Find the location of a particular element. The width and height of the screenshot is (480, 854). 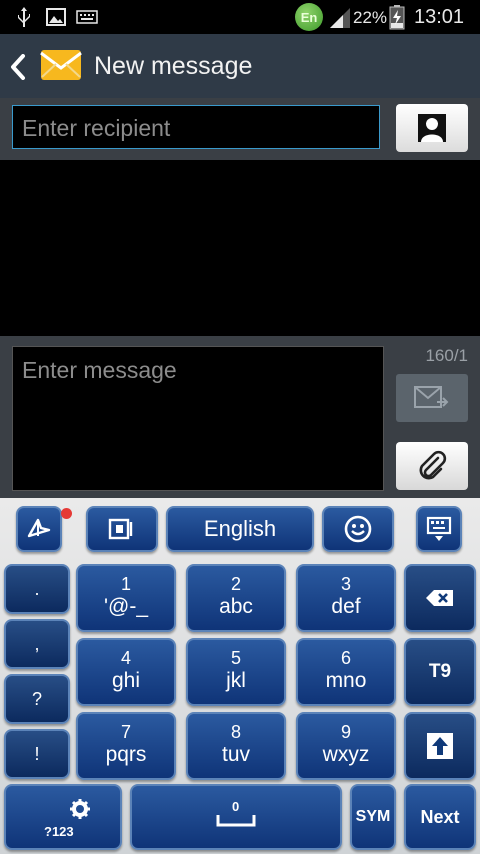

key-2-num: 2 is located at coordinates (235, 584).